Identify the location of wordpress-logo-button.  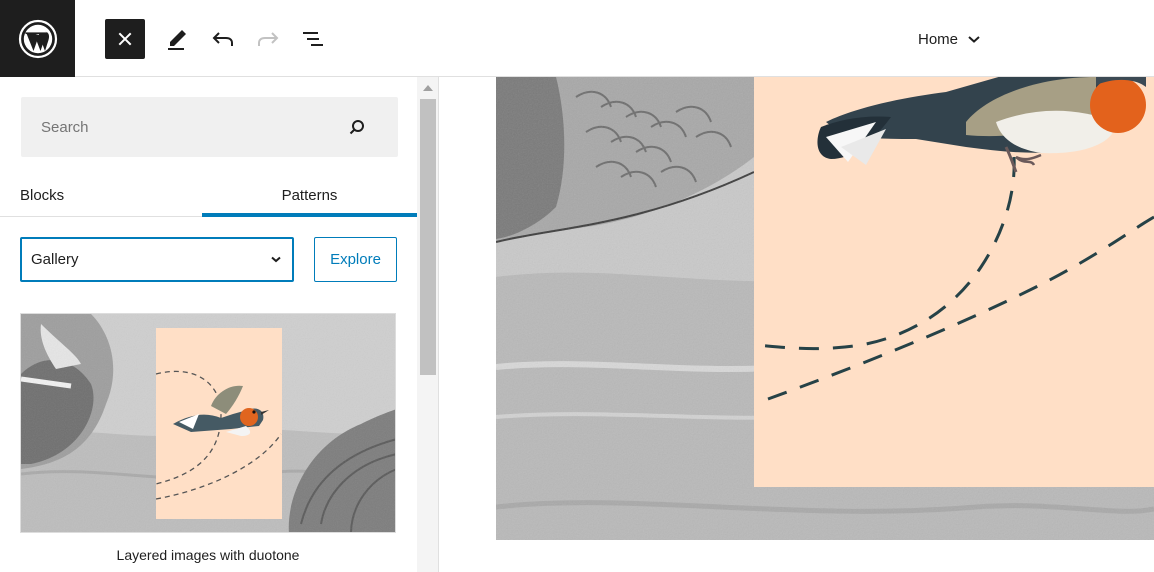
(37, 38).